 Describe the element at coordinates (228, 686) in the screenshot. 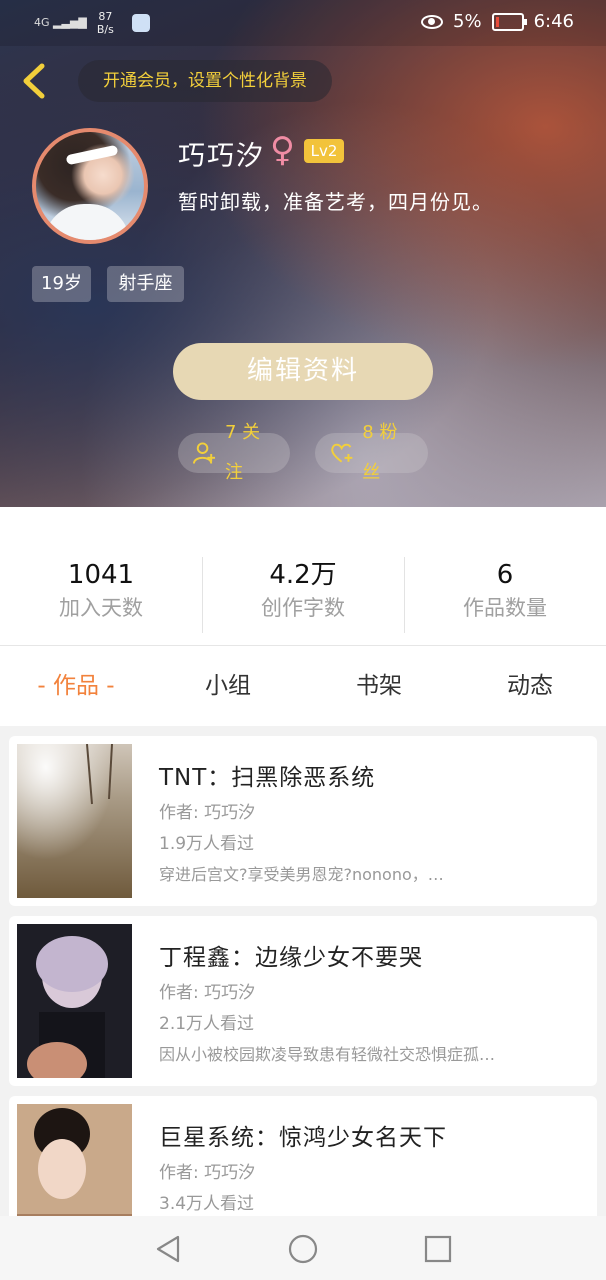

I see `tab-groups: 小组` at that location.